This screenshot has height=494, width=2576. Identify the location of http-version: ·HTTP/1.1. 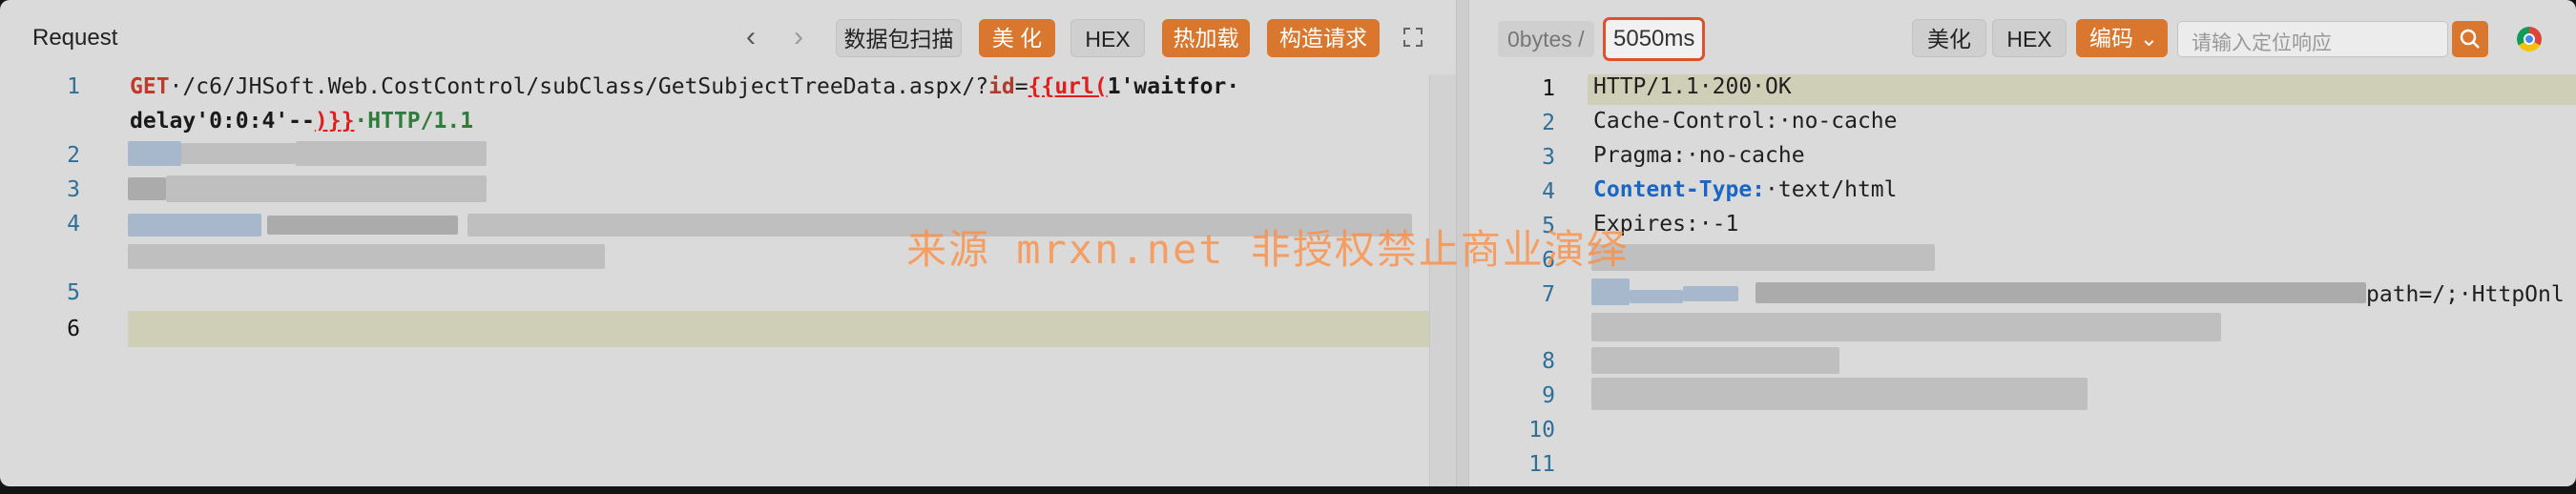
(414, 121).